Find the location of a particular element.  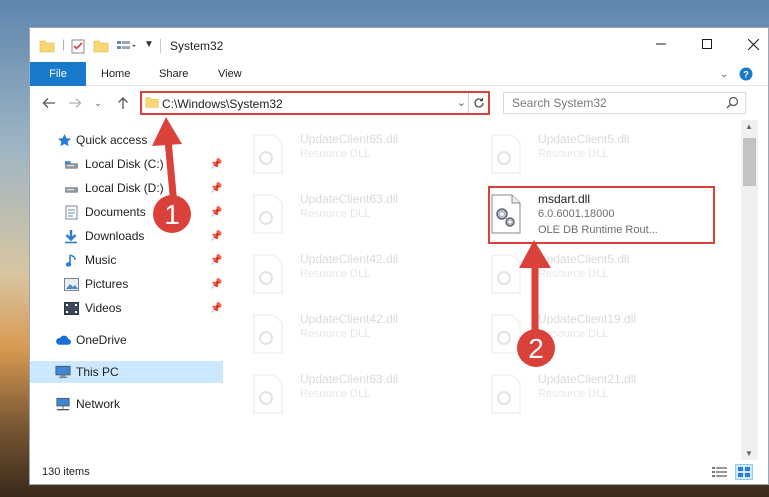

step-badge-1: 1 is located at coordinates (172, 214).